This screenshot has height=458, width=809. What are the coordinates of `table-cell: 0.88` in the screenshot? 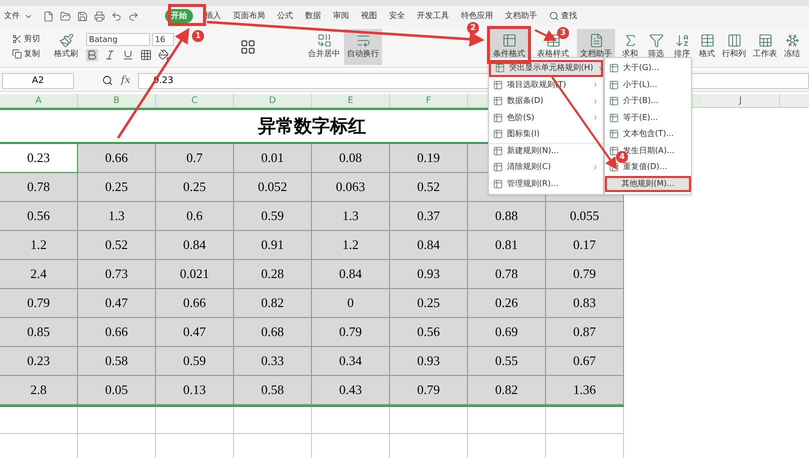 It's located at (507, 216).